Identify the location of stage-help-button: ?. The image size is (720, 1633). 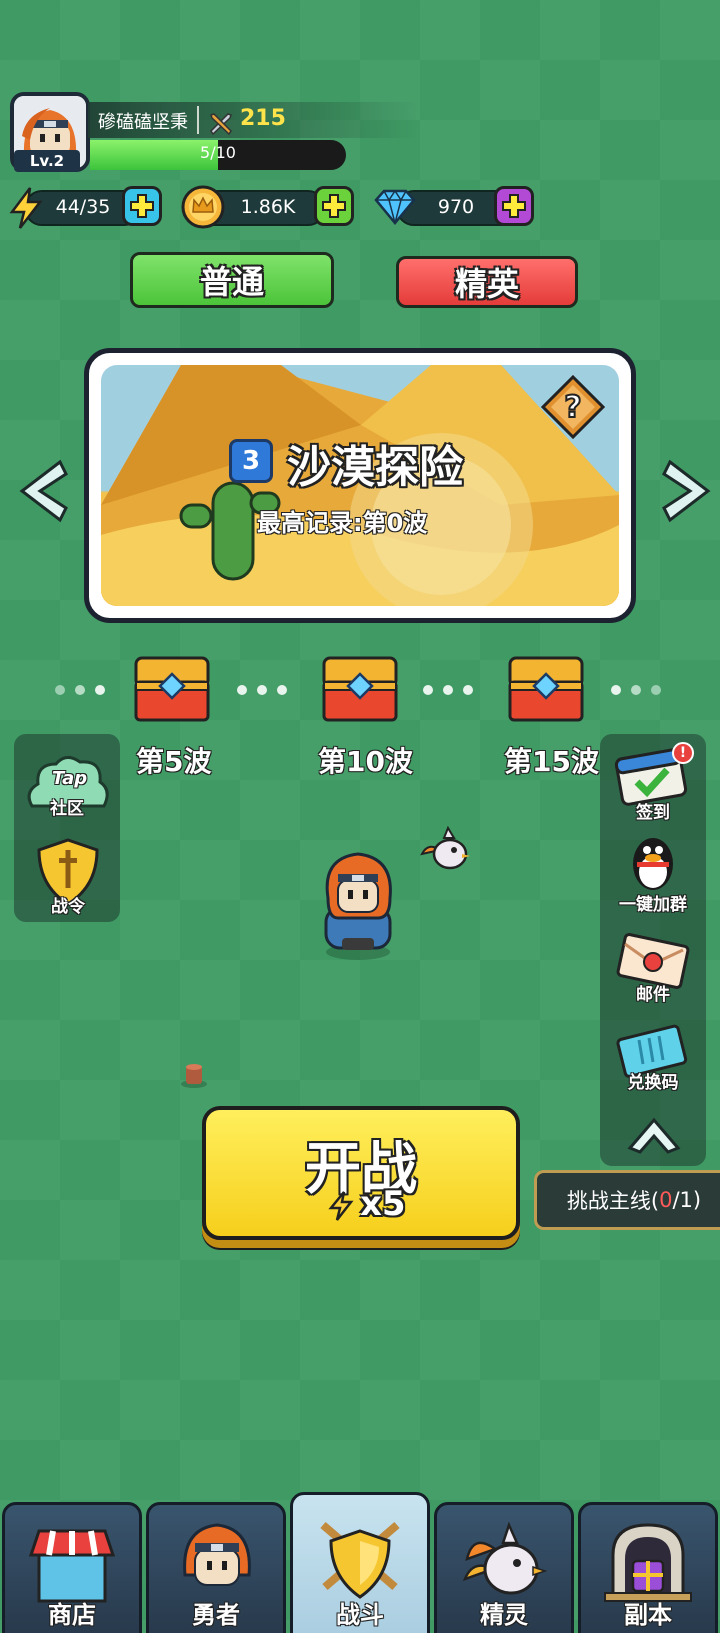
(573, 408).